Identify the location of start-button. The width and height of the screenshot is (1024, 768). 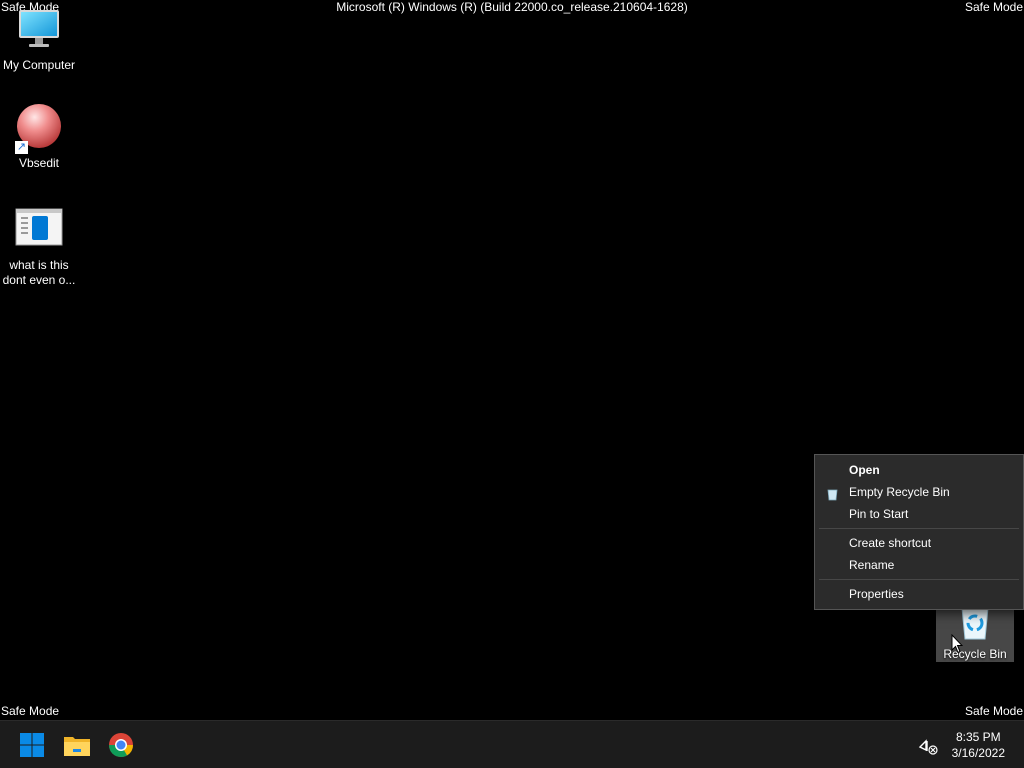
(32, 745).